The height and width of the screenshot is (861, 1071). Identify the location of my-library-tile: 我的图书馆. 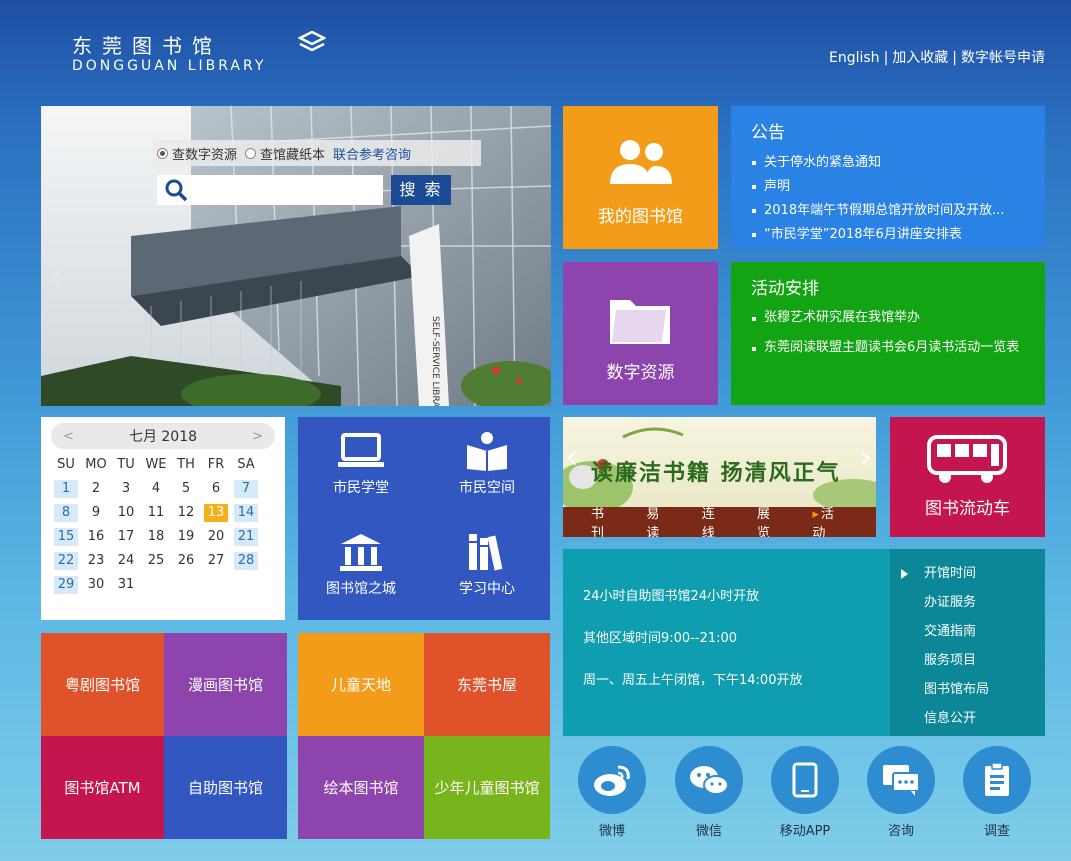
(640, 177).